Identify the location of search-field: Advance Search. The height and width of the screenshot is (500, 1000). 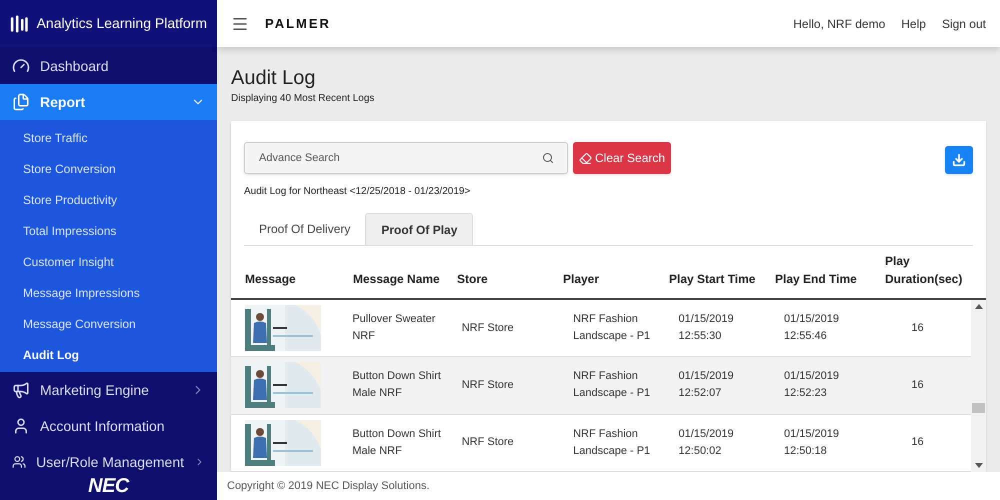
(406, 158).